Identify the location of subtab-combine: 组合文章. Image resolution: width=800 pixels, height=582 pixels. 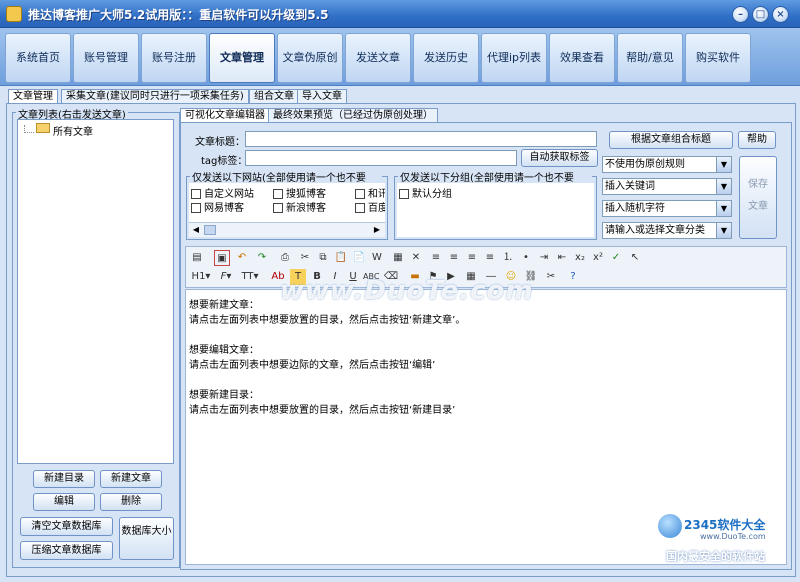
(274, 96).